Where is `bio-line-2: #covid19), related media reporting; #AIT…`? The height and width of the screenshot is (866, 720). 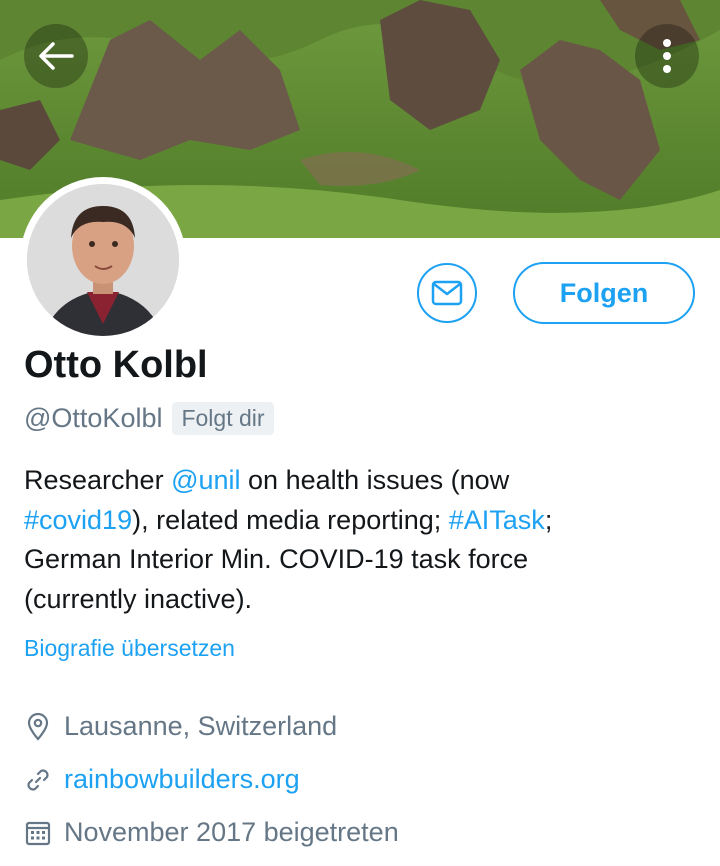
bio-line-2: #covid19), related media reporting; #AIT… is located at coordinates (364, 521).